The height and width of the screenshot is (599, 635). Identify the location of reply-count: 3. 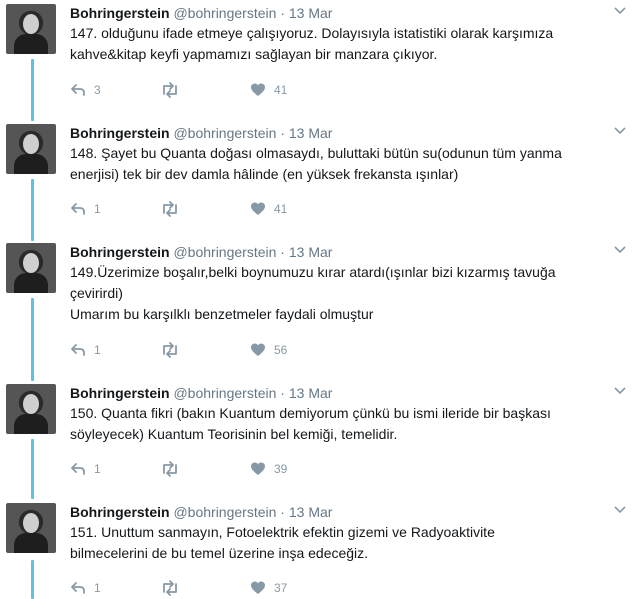
(97, 90).